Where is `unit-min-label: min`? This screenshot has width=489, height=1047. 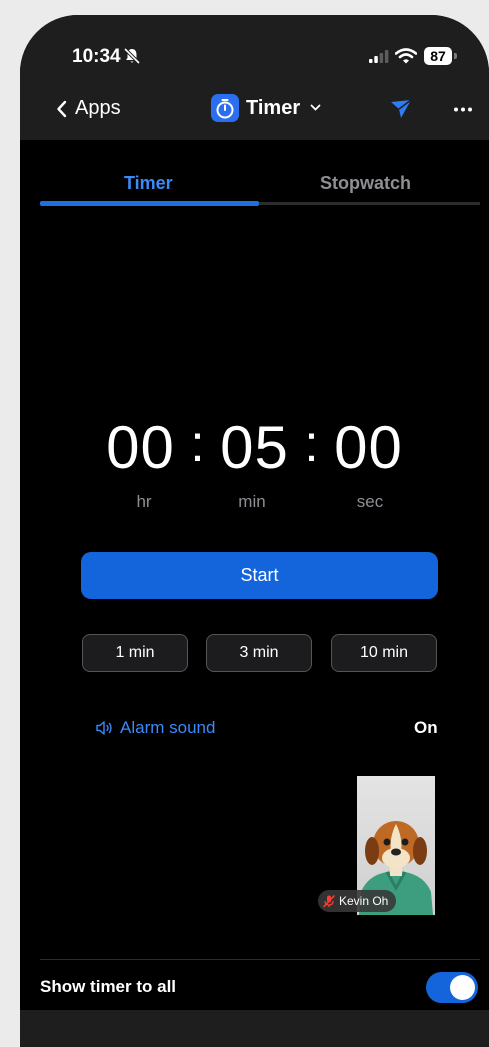
unit-min-label: min is located at coordinates (252, 501).